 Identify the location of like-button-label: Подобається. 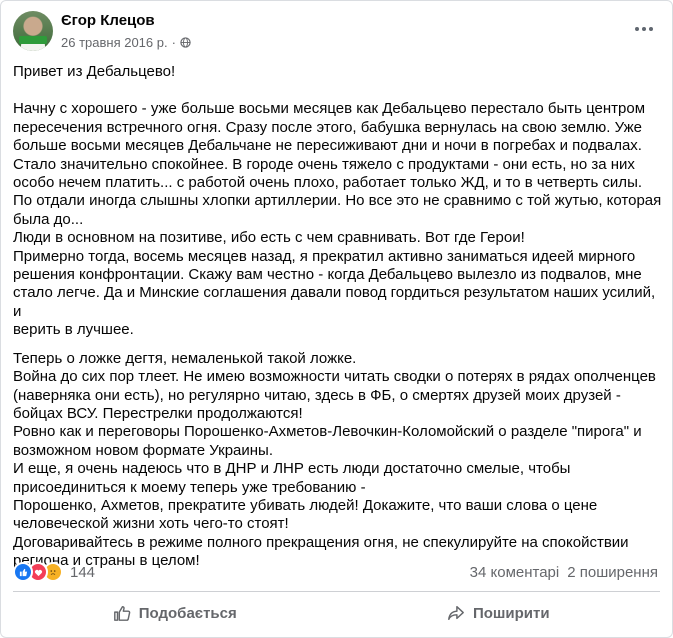
(187, 613).